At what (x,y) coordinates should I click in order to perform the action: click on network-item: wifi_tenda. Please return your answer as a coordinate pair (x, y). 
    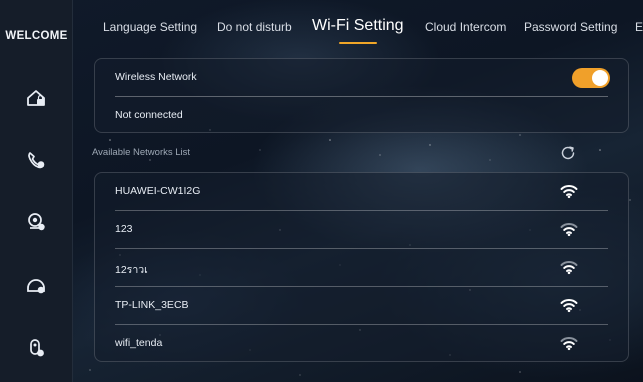
    Looking at the image, I should click on (361, 344).